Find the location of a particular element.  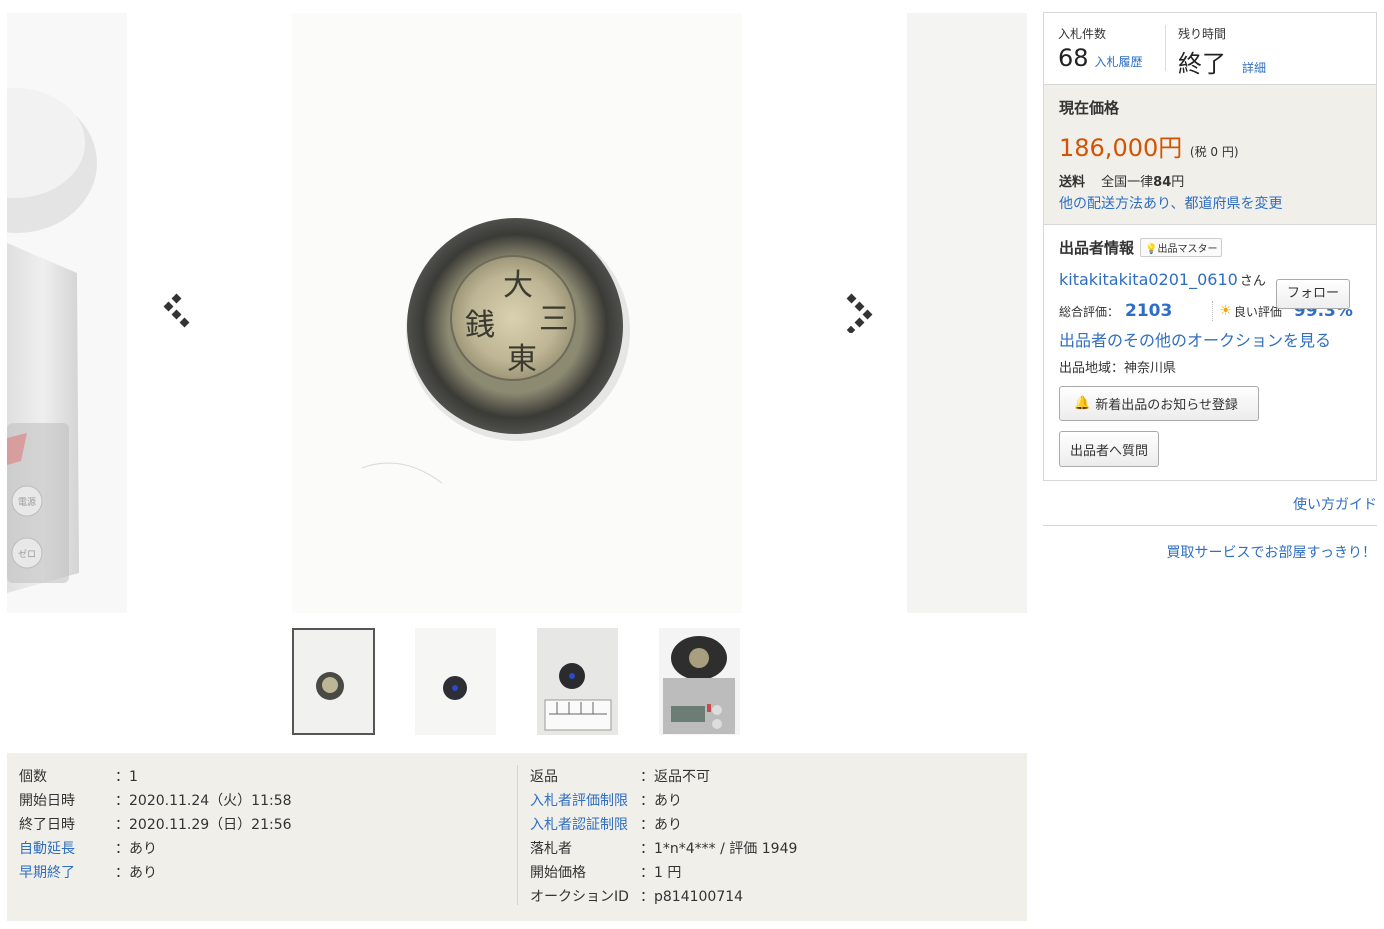

detail-label: 終了日時 is located at coordinates (47, 825).